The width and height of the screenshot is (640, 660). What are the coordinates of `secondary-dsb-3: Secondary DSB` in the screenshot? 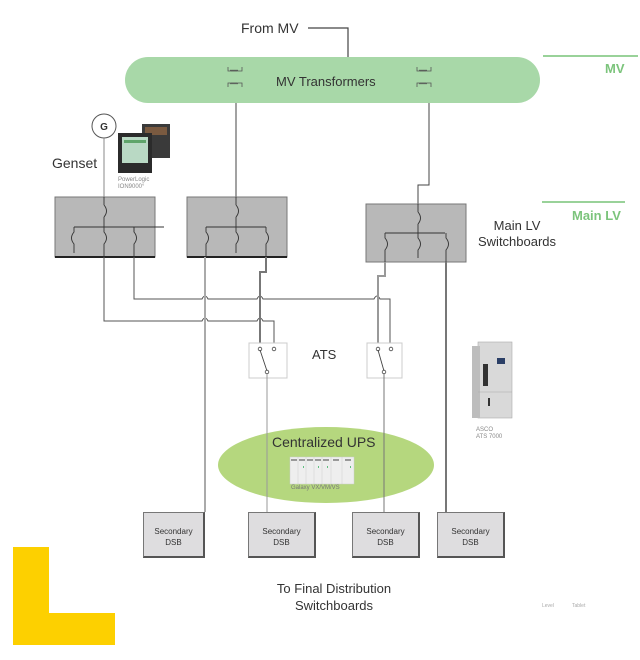 It's located at (386, 535).